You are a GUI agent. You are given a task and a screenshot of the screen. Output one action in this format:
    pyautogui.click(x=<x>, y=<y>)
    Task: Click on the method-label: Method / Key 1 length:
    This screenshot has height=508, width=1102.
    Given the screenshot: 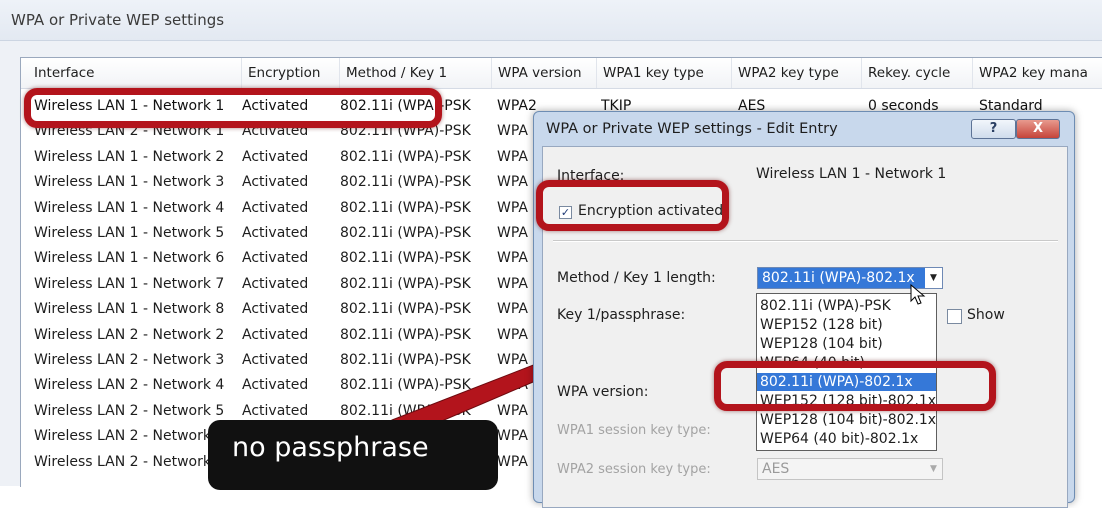 What is the action you would take?
    pyautogui.click(x=636, y=278)
    